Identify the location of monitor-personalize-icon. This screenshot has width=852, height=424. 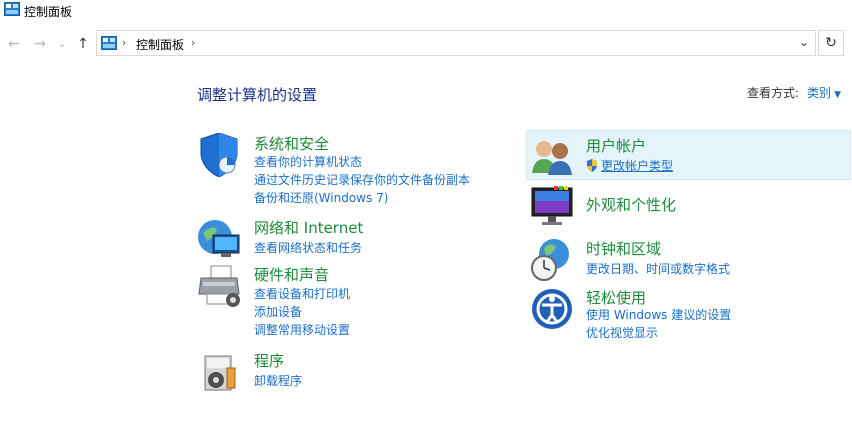
(552, 206).